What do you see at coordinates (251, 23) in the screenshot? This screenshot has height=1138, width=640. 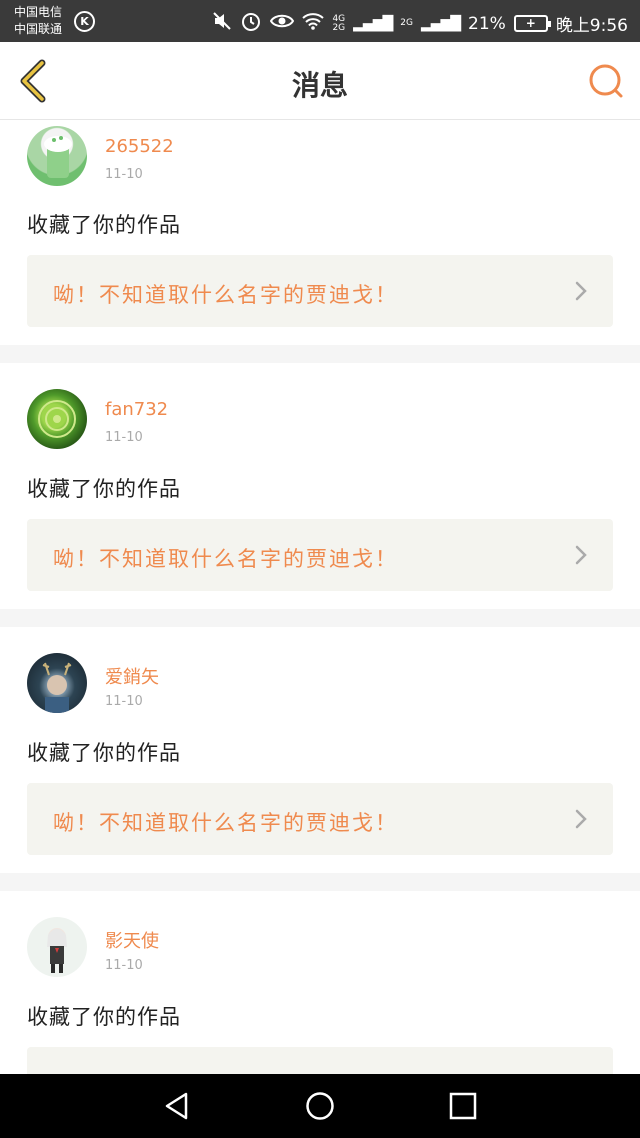 I see `alarm-icon` at bounding box center [251, 23].